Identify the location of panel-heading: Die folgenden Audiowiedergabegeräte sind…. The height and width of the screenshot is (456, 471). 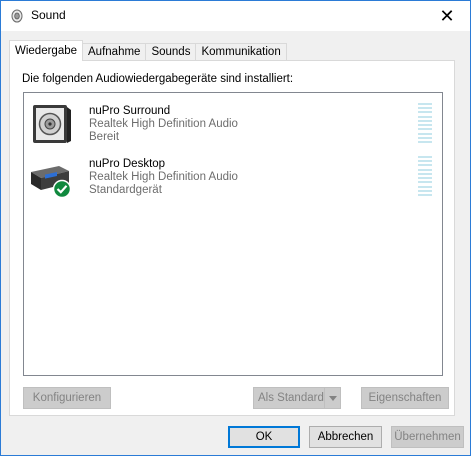
(158, 79).